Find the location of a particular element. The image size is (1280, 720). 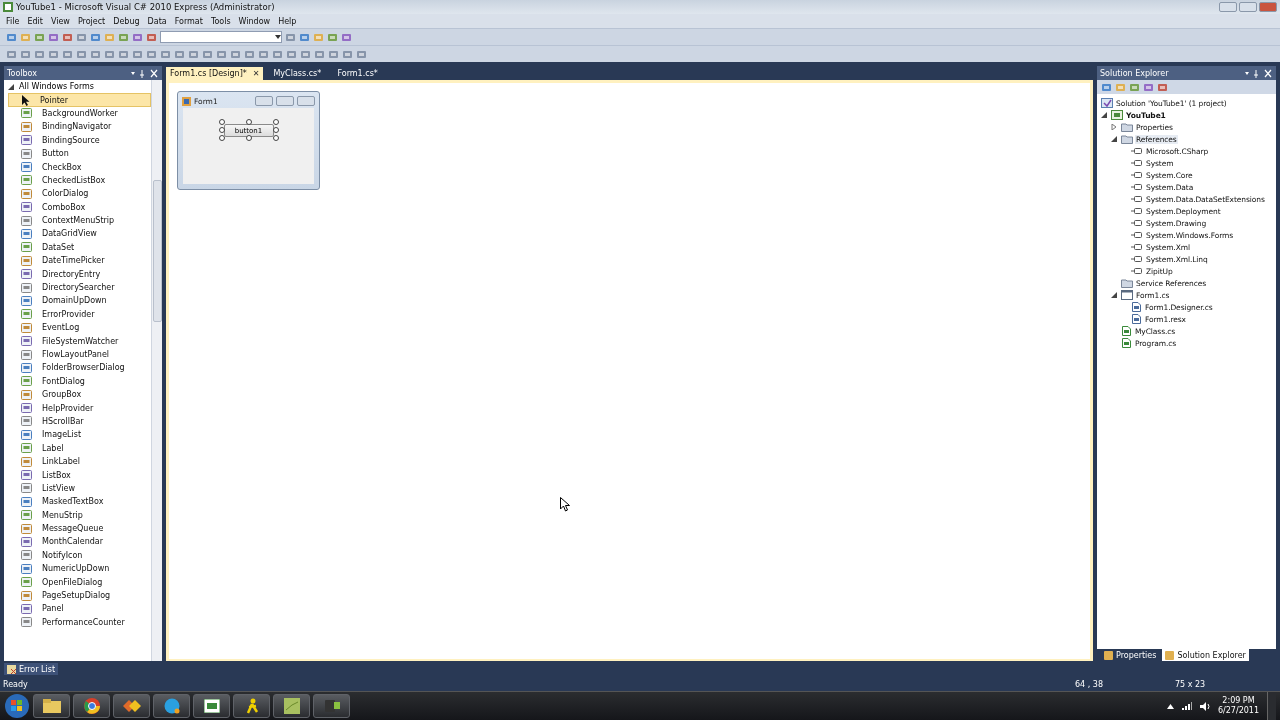

panel-tab: Properties is located at coordinates (1130, 655).